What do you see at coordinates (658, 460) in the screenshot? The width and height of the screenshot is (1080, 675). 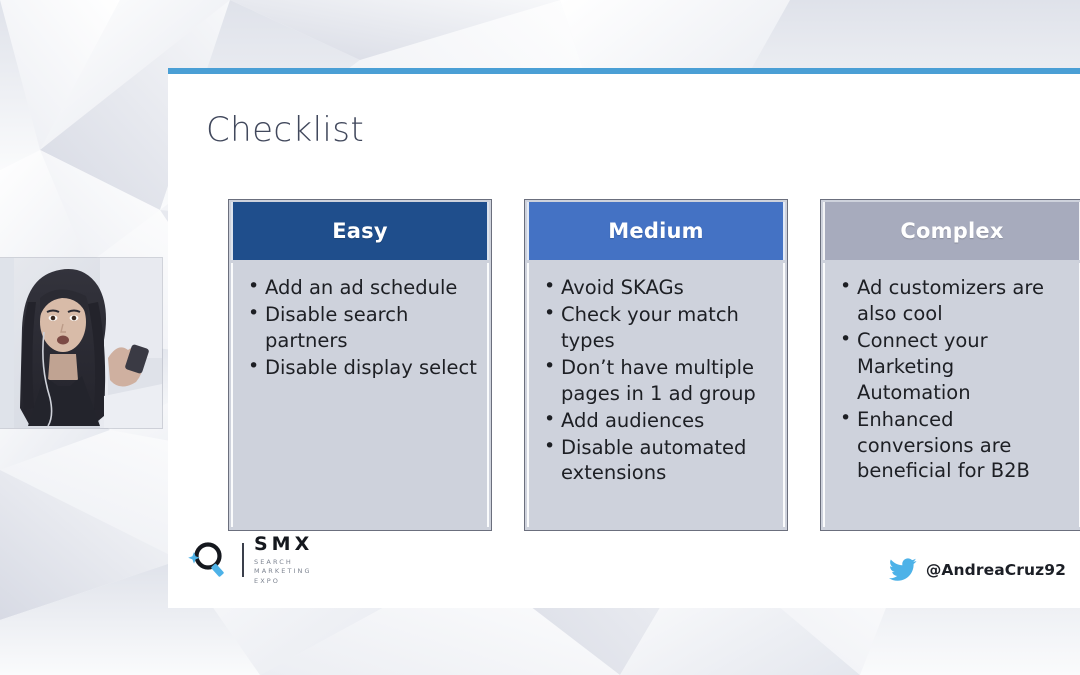 I see `list-item: Disable automated extensions` at bounding box center [658, 460].